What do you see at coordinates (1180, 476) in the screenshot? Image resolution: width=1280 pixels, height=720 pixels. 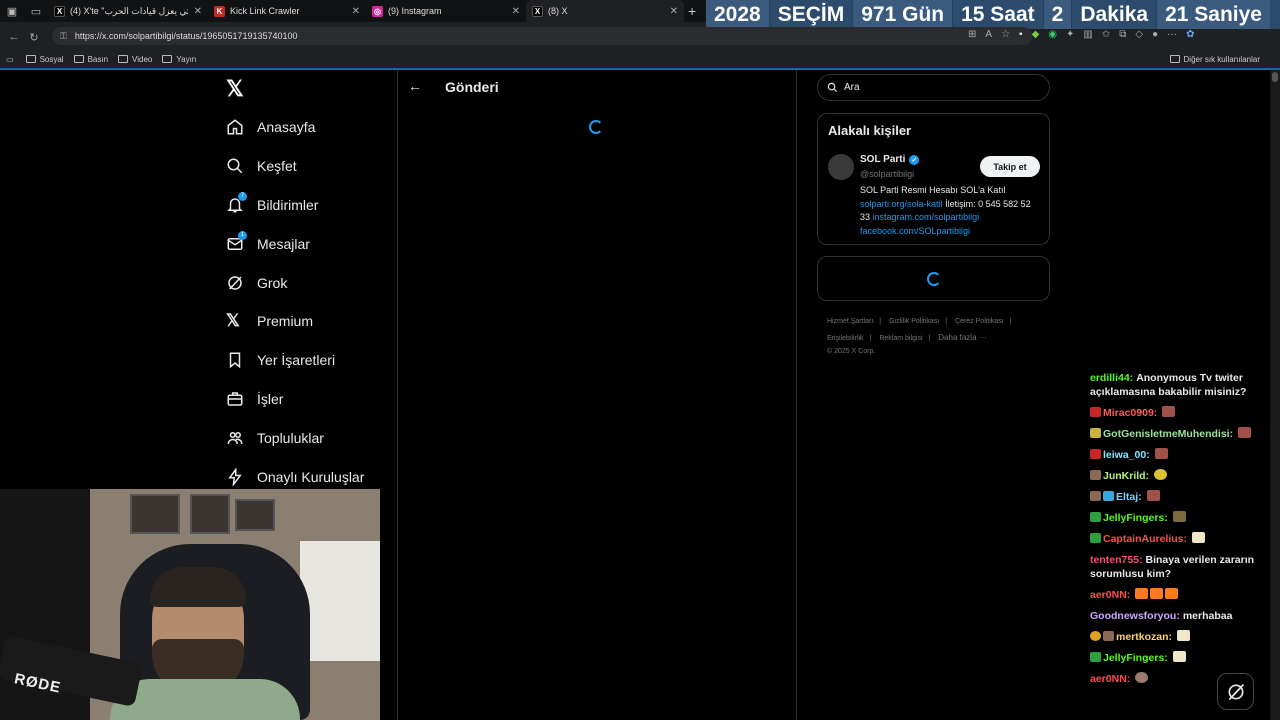 I see `chat-message: JunKrild:` at bounding box center [1180, 476].